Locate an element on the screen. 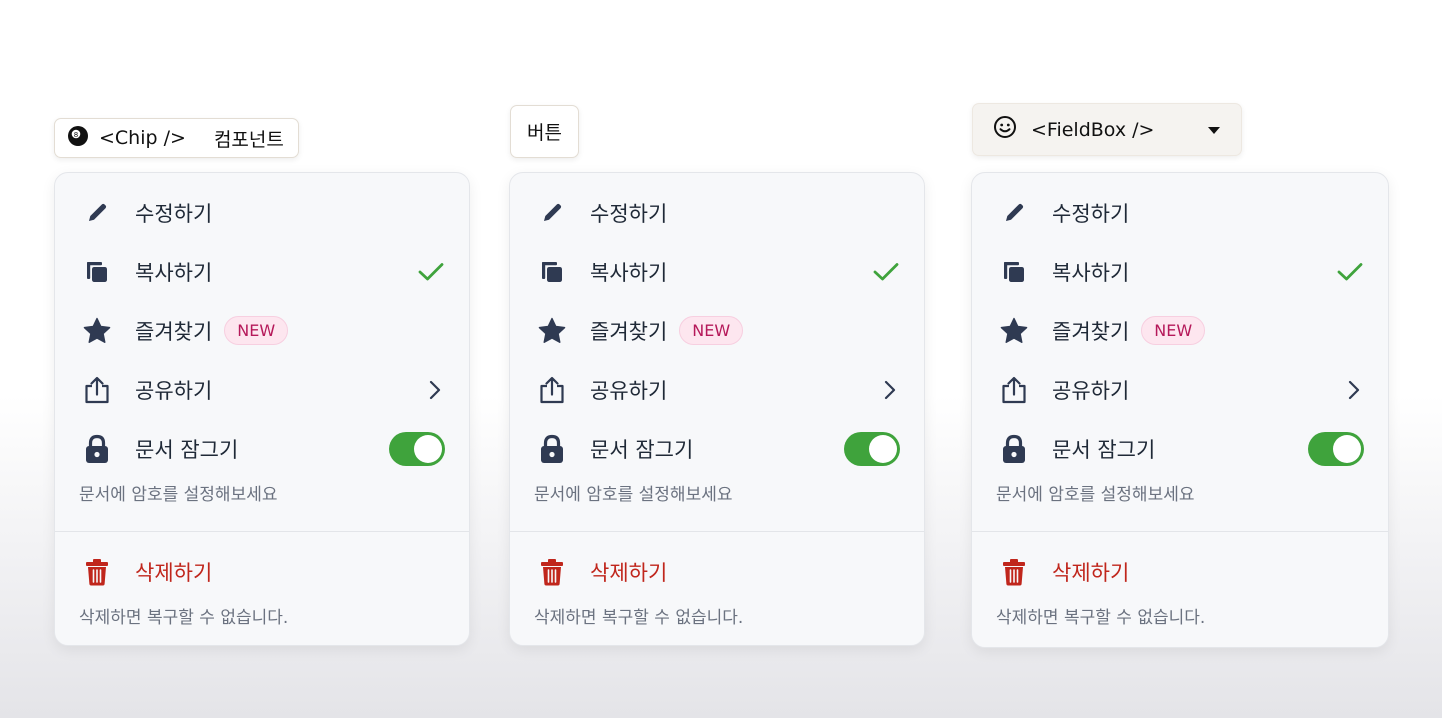 This screenshot has width=1442, height=718. eight-ball-icon: 8 is located at coordinates (78, 138).